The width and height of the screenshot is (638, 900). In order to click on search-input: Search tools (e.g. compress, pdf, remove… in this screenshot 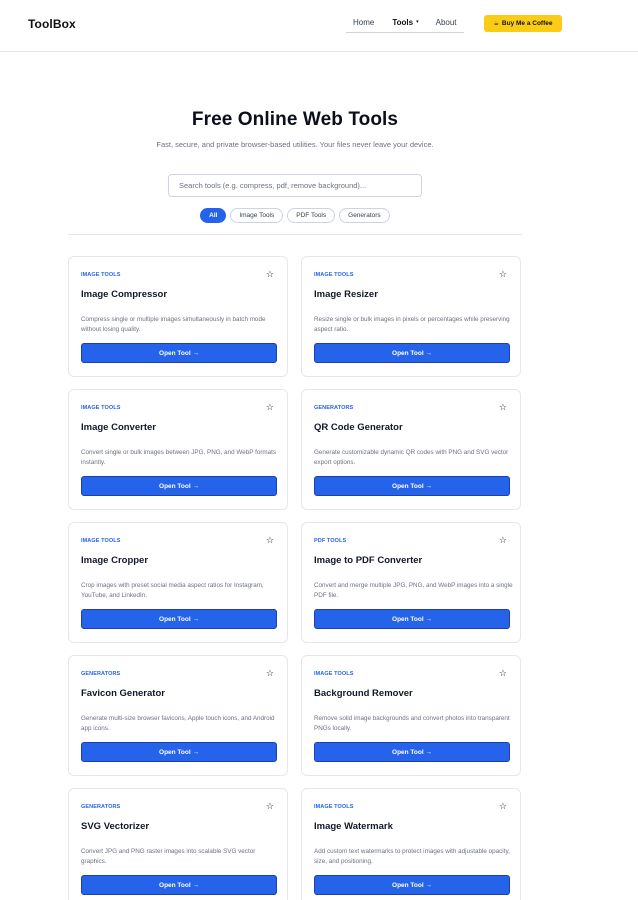, I will do `click(295, 185)`.